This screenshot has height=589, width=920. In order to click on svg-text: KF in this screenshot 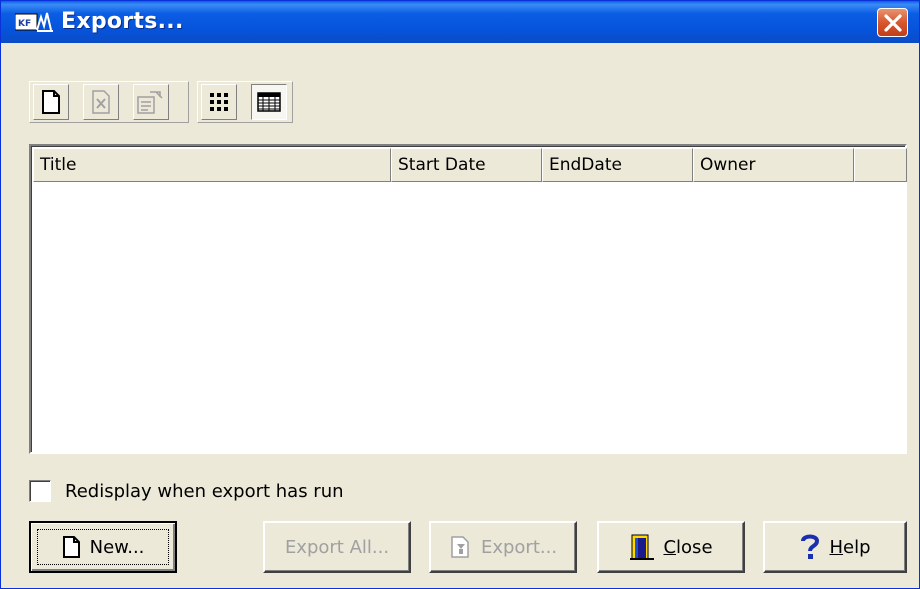, I will do `click(24, 24)`.